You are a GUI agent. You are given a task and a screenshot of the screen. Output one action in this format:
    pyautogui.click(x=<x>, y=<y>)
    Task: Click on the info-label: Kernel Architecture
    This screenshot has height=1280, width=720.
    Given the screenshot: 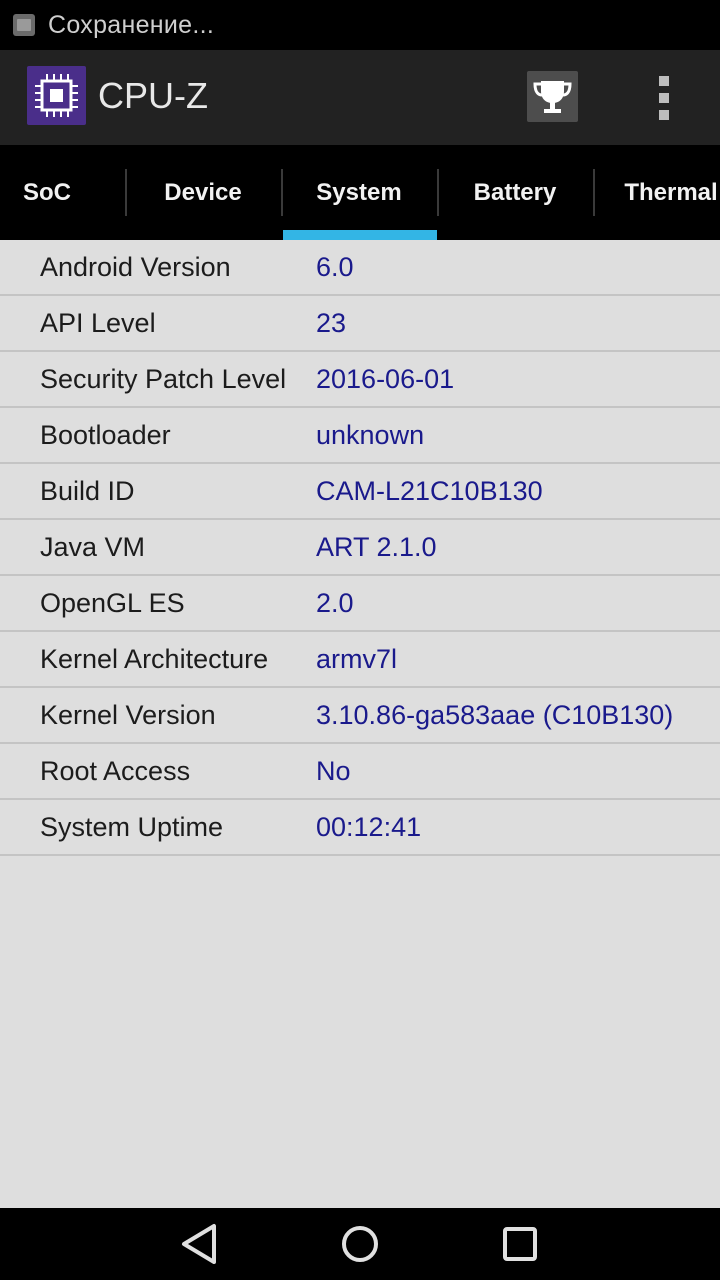 What is the action you would take?
    pyautogui.click(x=154, y=659)
    